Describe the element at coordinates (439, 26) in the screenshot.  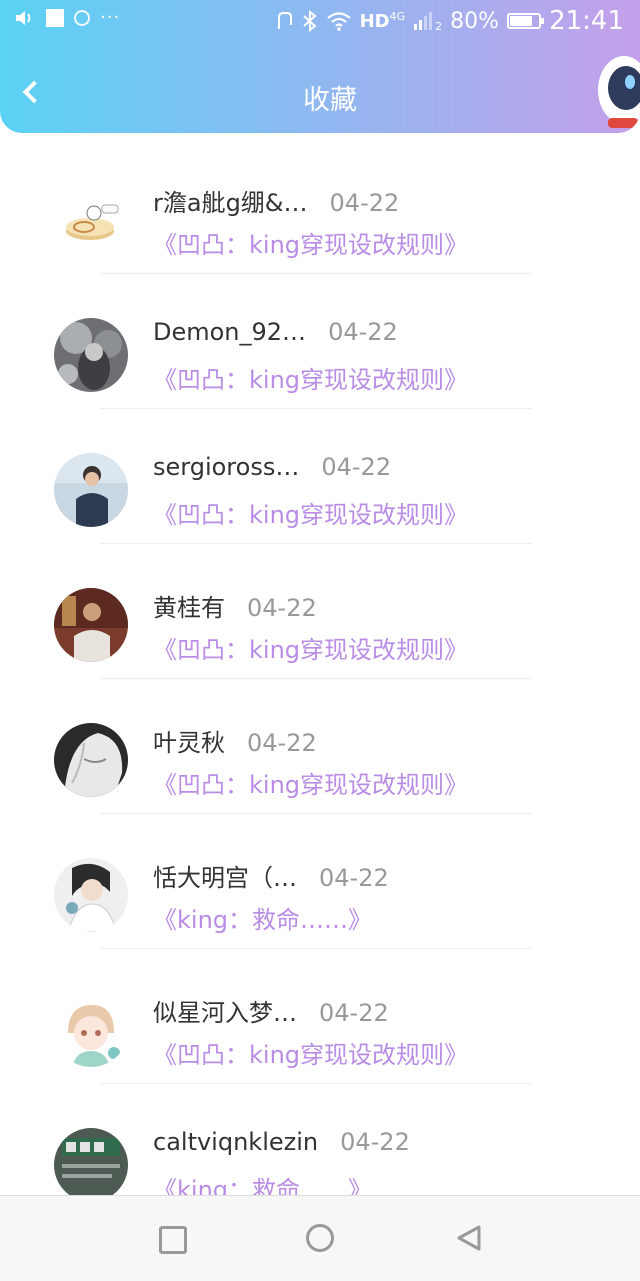
I see `sim-slot: 2` at that location.